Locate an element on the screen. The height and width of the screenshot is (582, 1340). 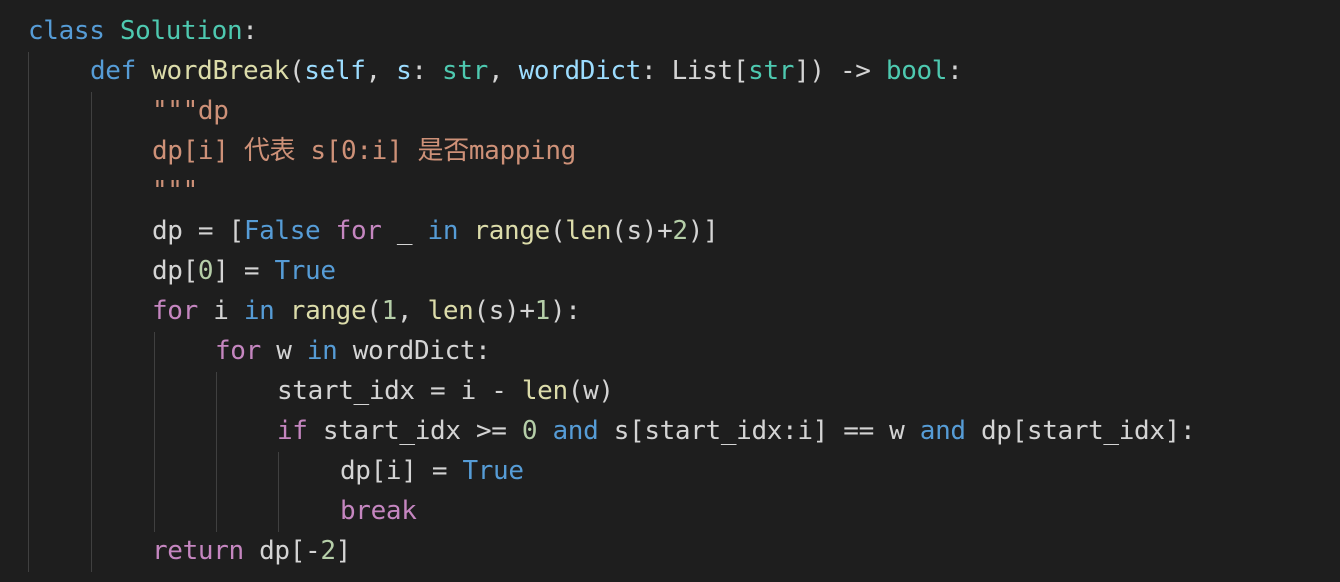
code-text: s[start_idx:i] == w is located at coordinates (759, 431).